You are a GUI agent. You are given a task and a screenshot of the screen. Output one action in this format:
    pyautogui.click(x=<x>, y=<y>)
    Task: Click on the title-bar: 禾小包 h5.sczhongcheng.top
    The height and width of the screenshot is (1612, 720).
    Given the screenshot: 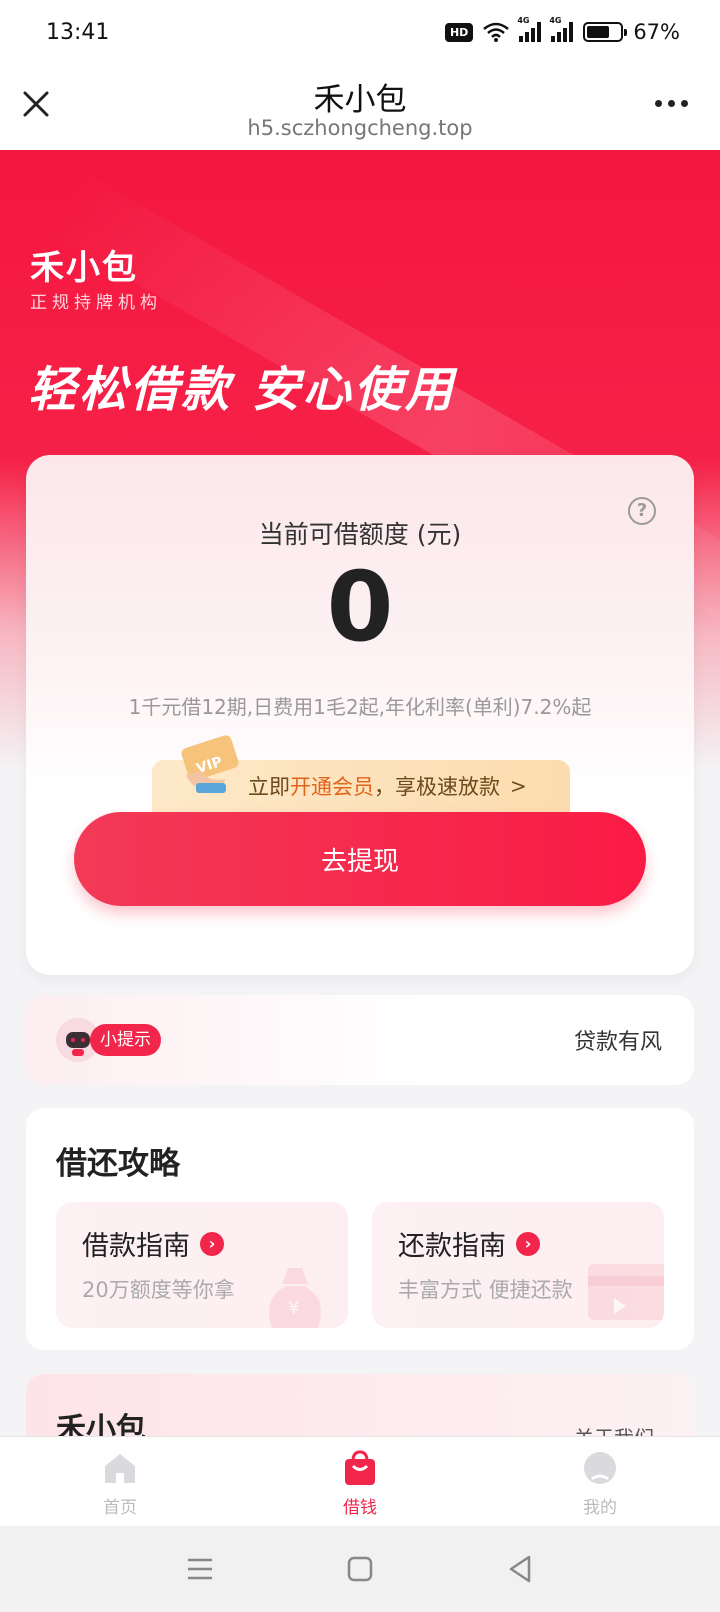 What is the action you would take?
    pyautogui.click(x=360, y=107)
    